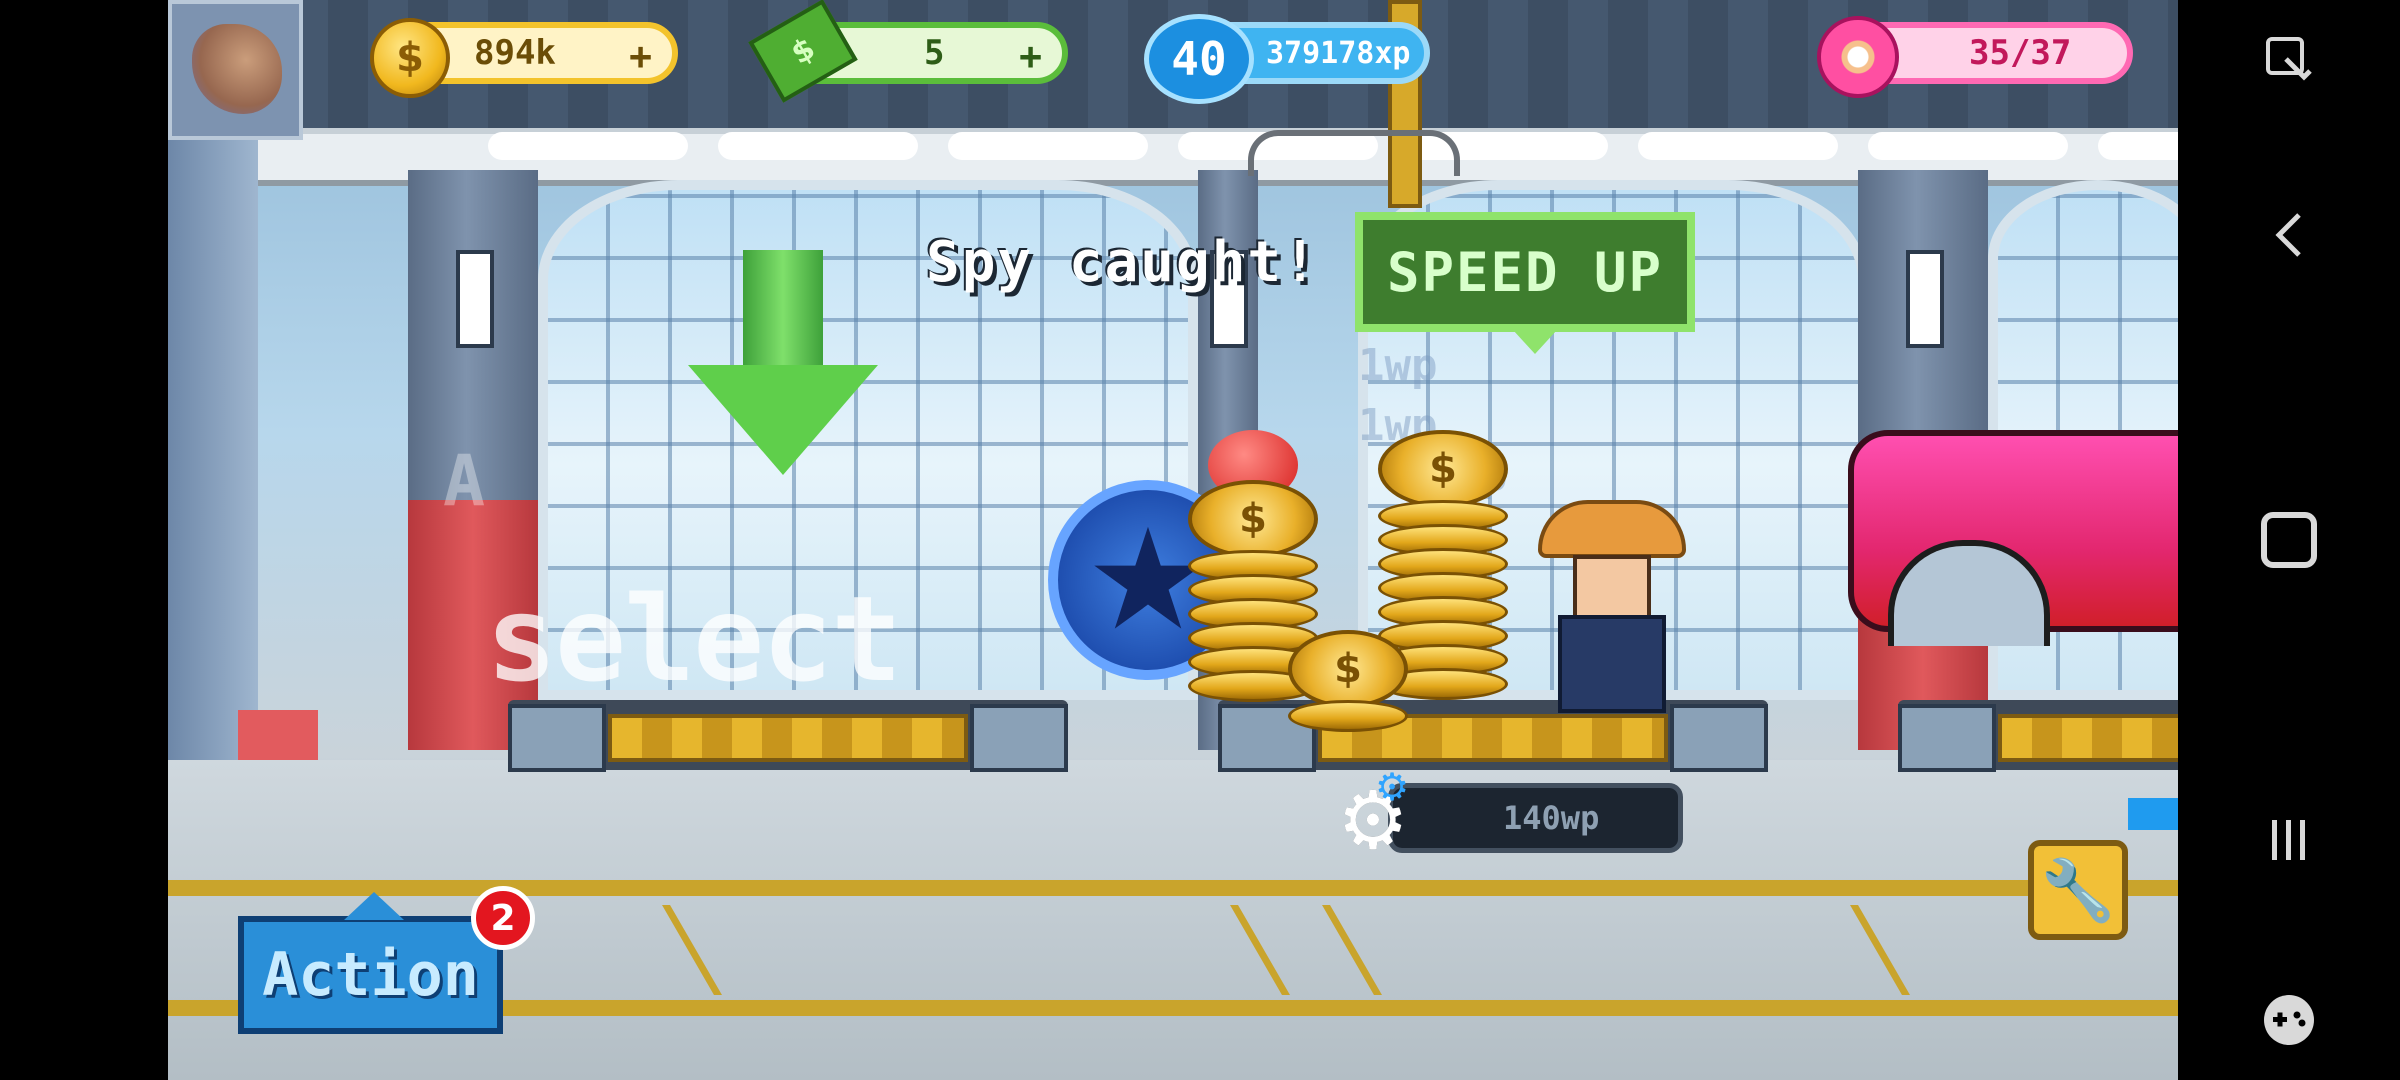  What do you see at coordinates (1030, 56) in the screenshot?
I see `add-cash-button: +` at bounding box center [1030, 56].